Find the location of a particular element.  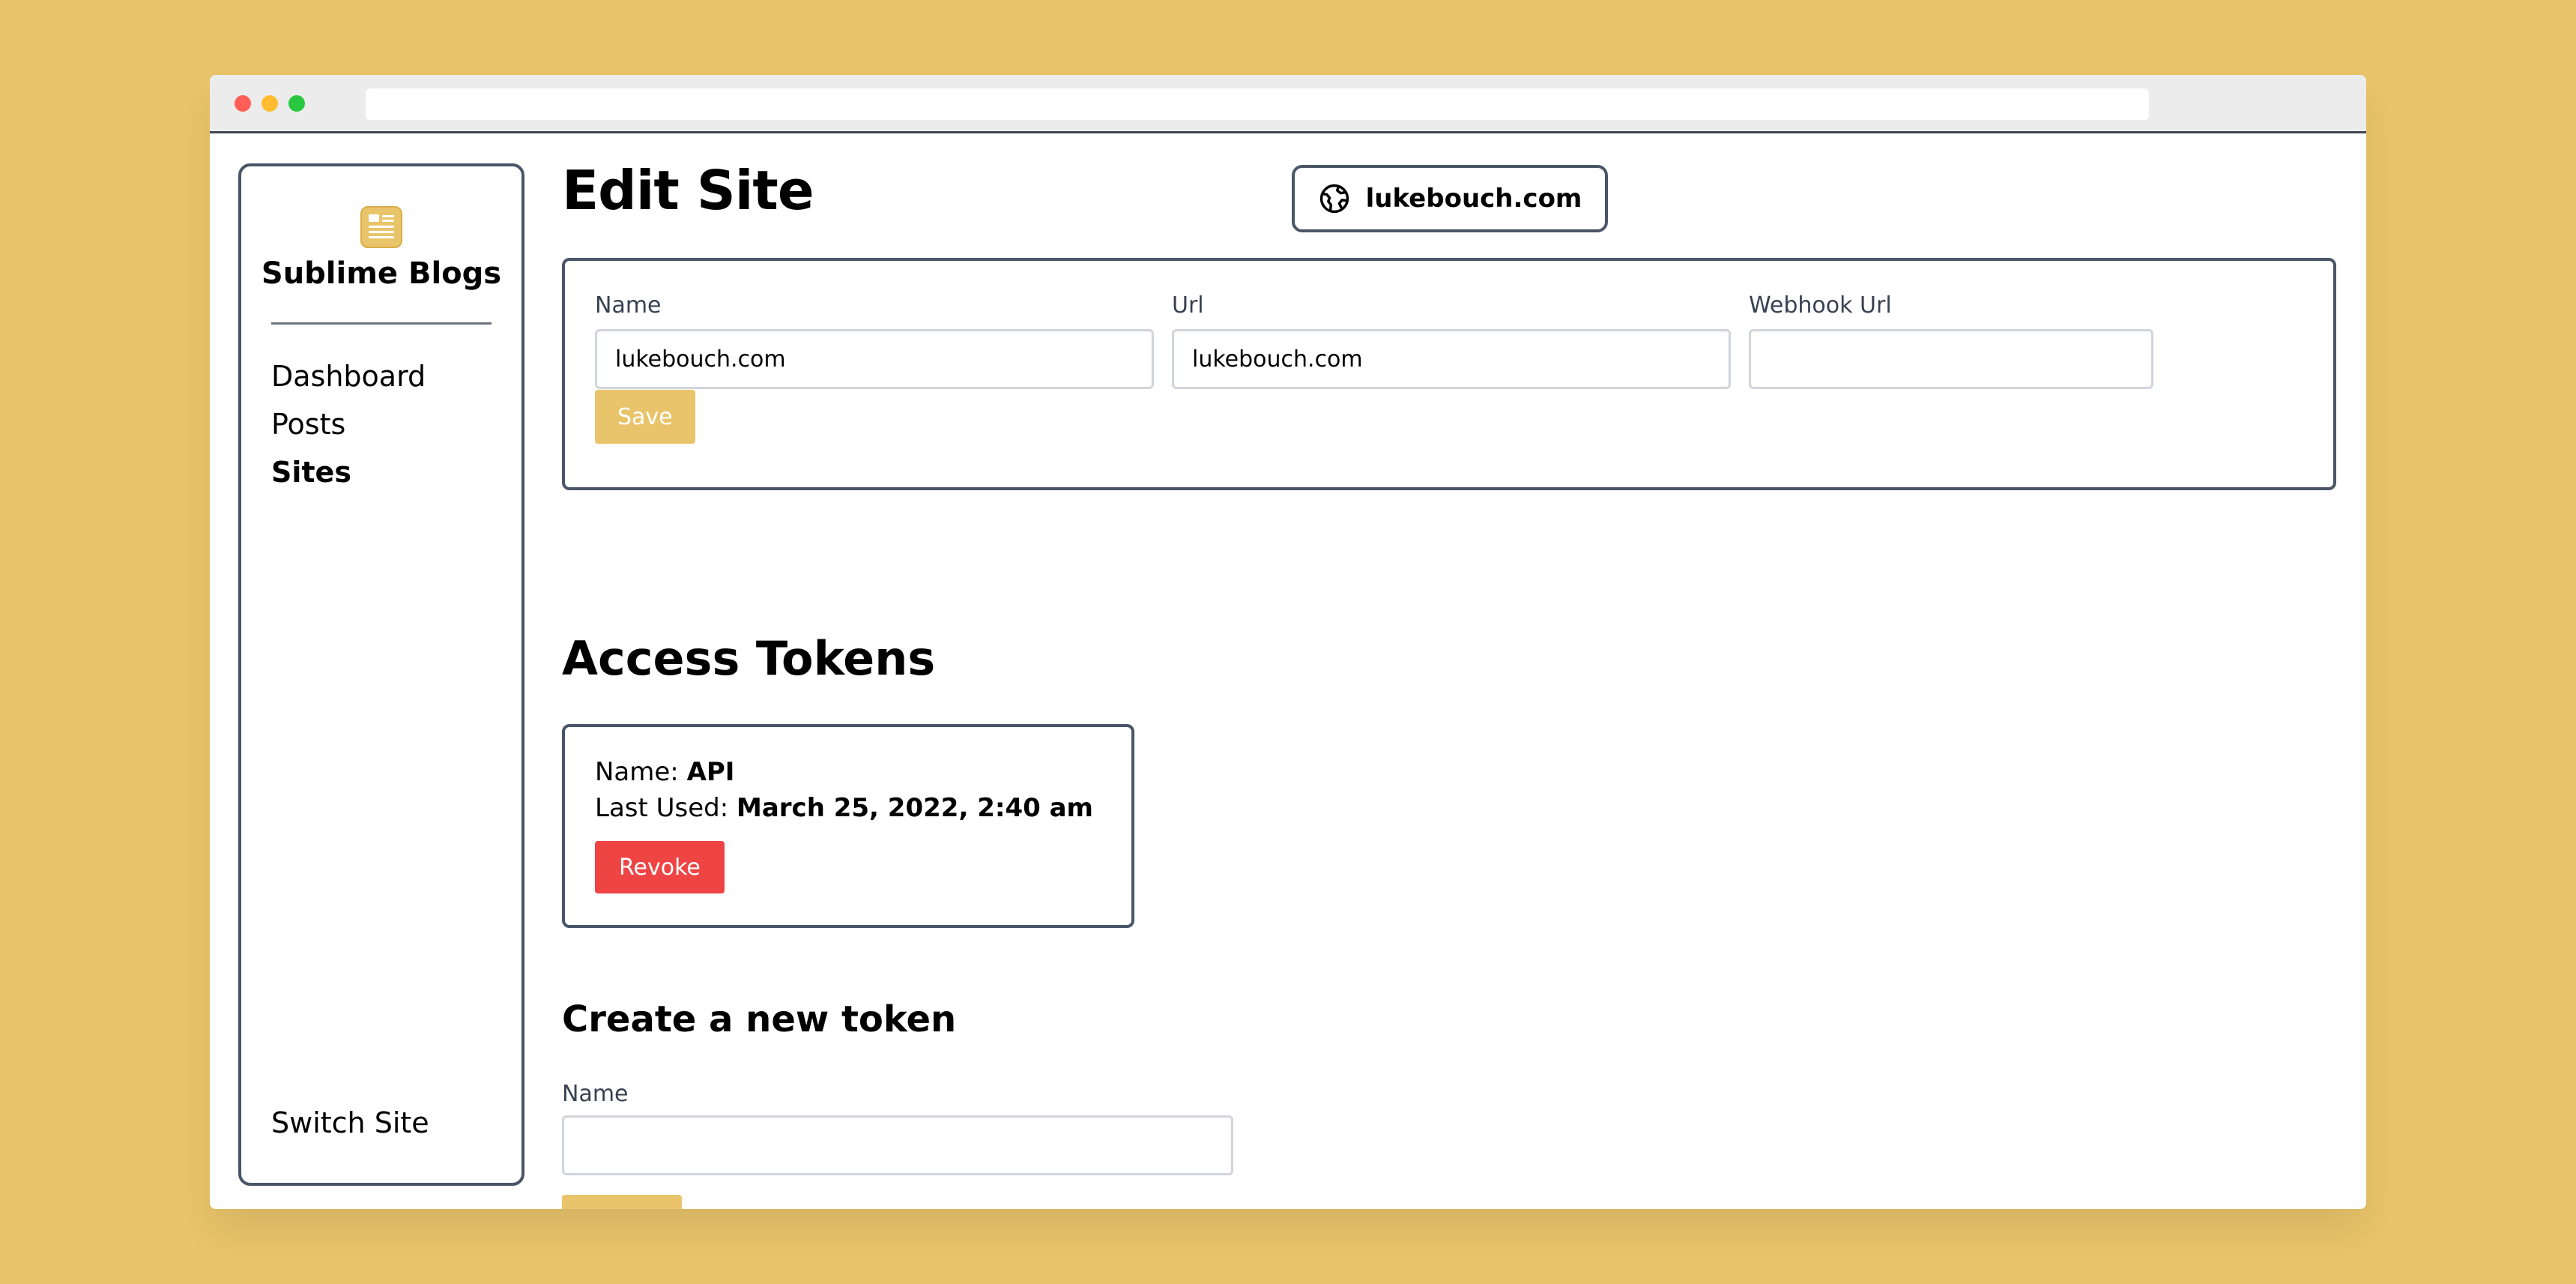

newspaper-icon is located at coordinates (381, 227).